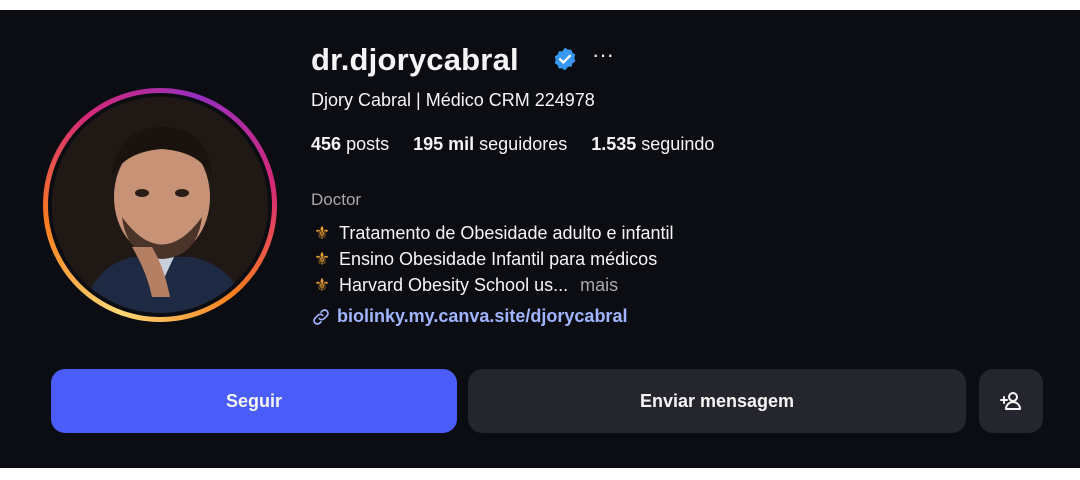 This screenshot has width=1080, height=480. I want to click on profile-link: biolinky.my.canva.site/djorycabral, so click(469, 316).